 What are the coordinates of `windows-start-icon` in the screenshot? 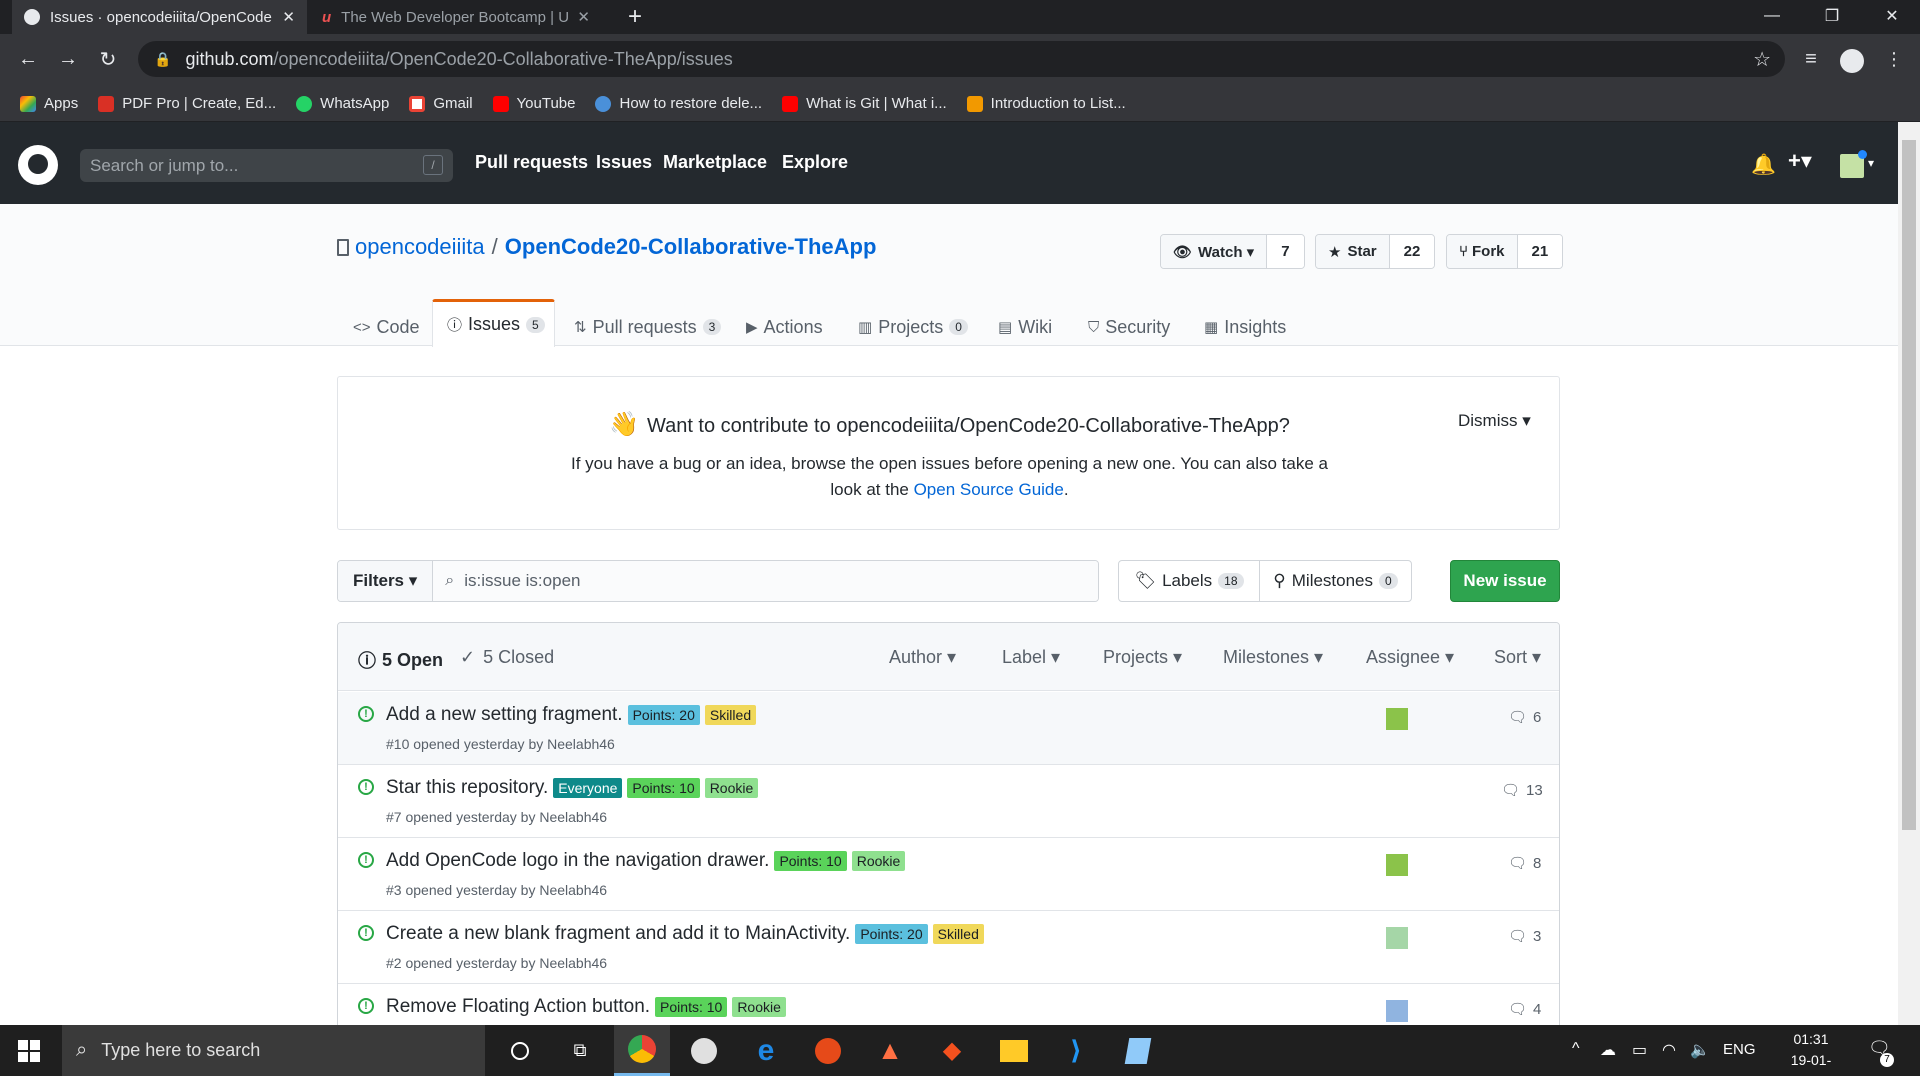 It's located at (29, 1051).